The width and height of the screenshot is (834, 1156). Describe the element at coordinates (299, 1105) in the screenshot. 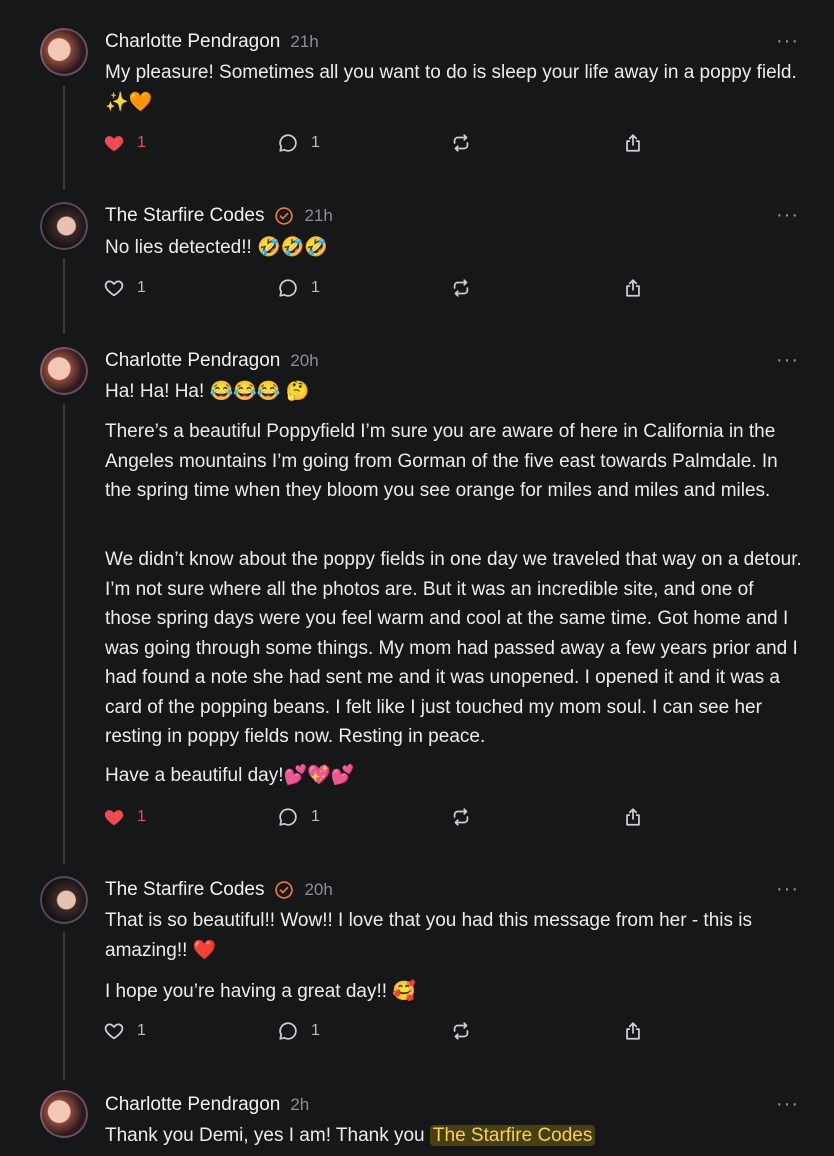

I see `timestamp: 2h` at that location.